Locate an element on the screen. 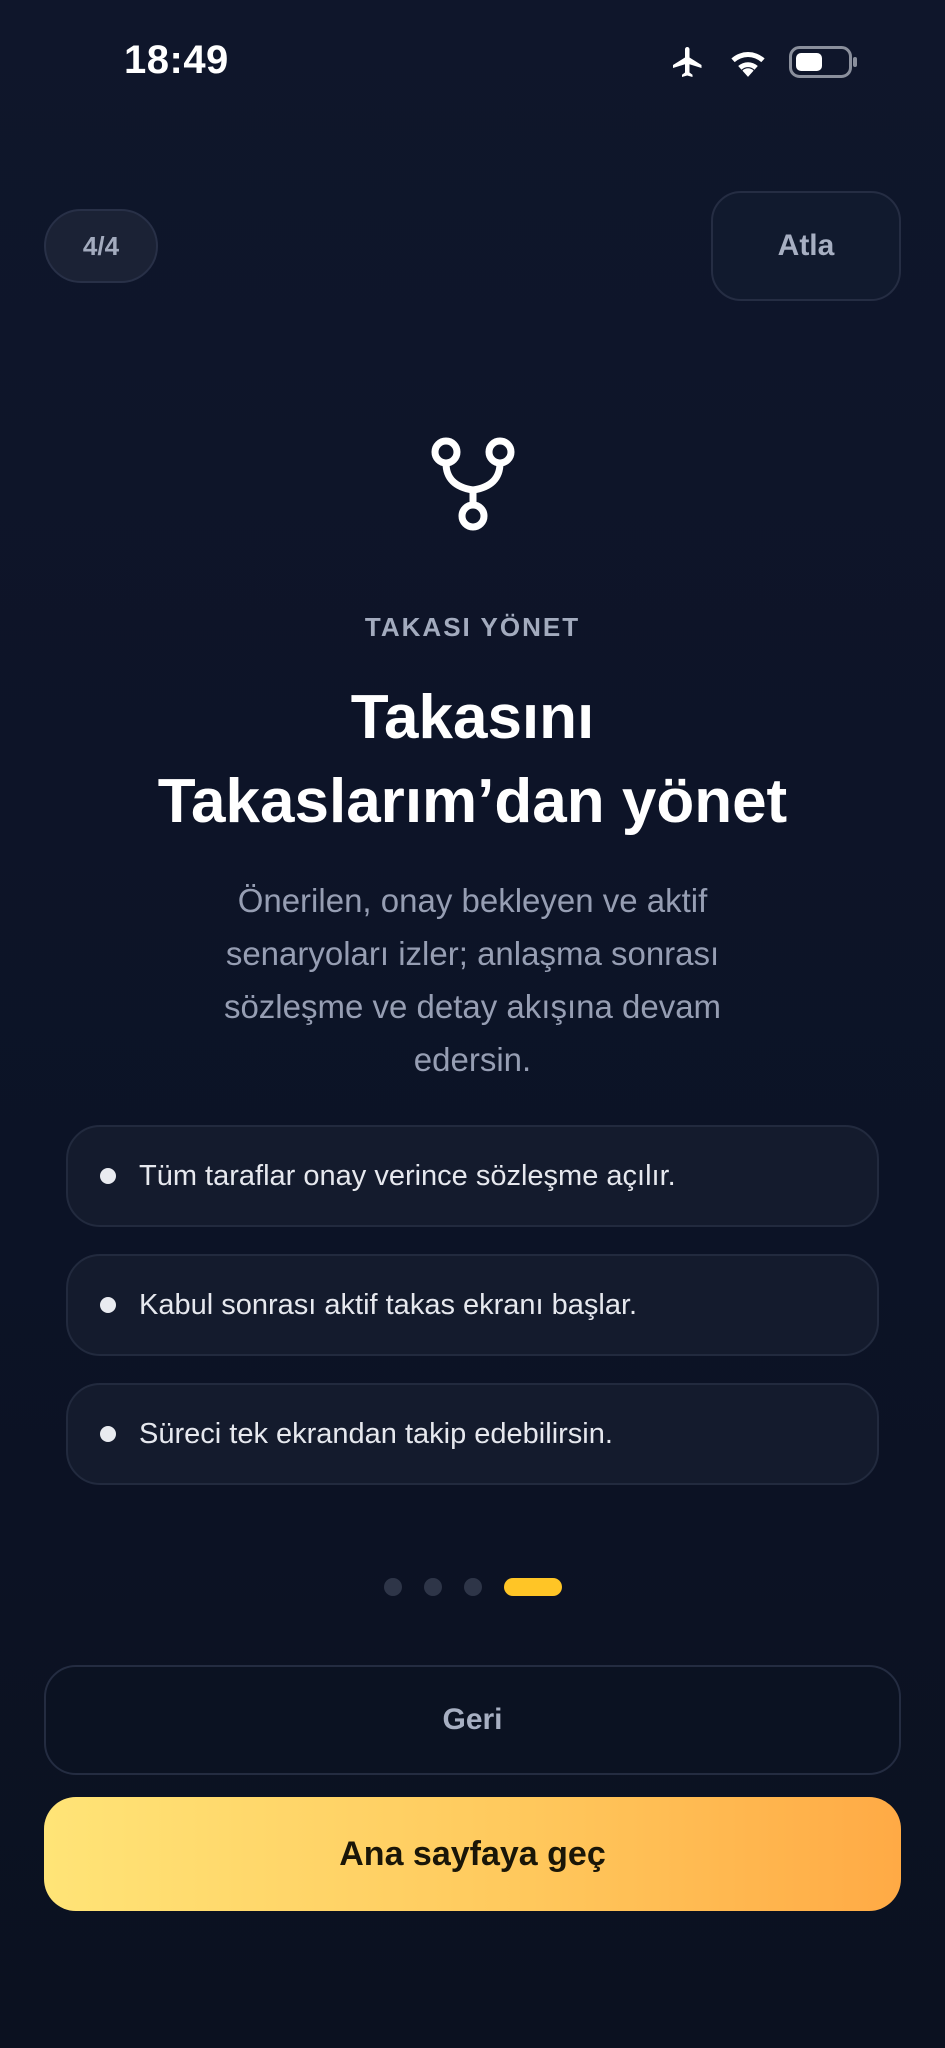  status-time: 18:49 is located at coordinates (176, 60).